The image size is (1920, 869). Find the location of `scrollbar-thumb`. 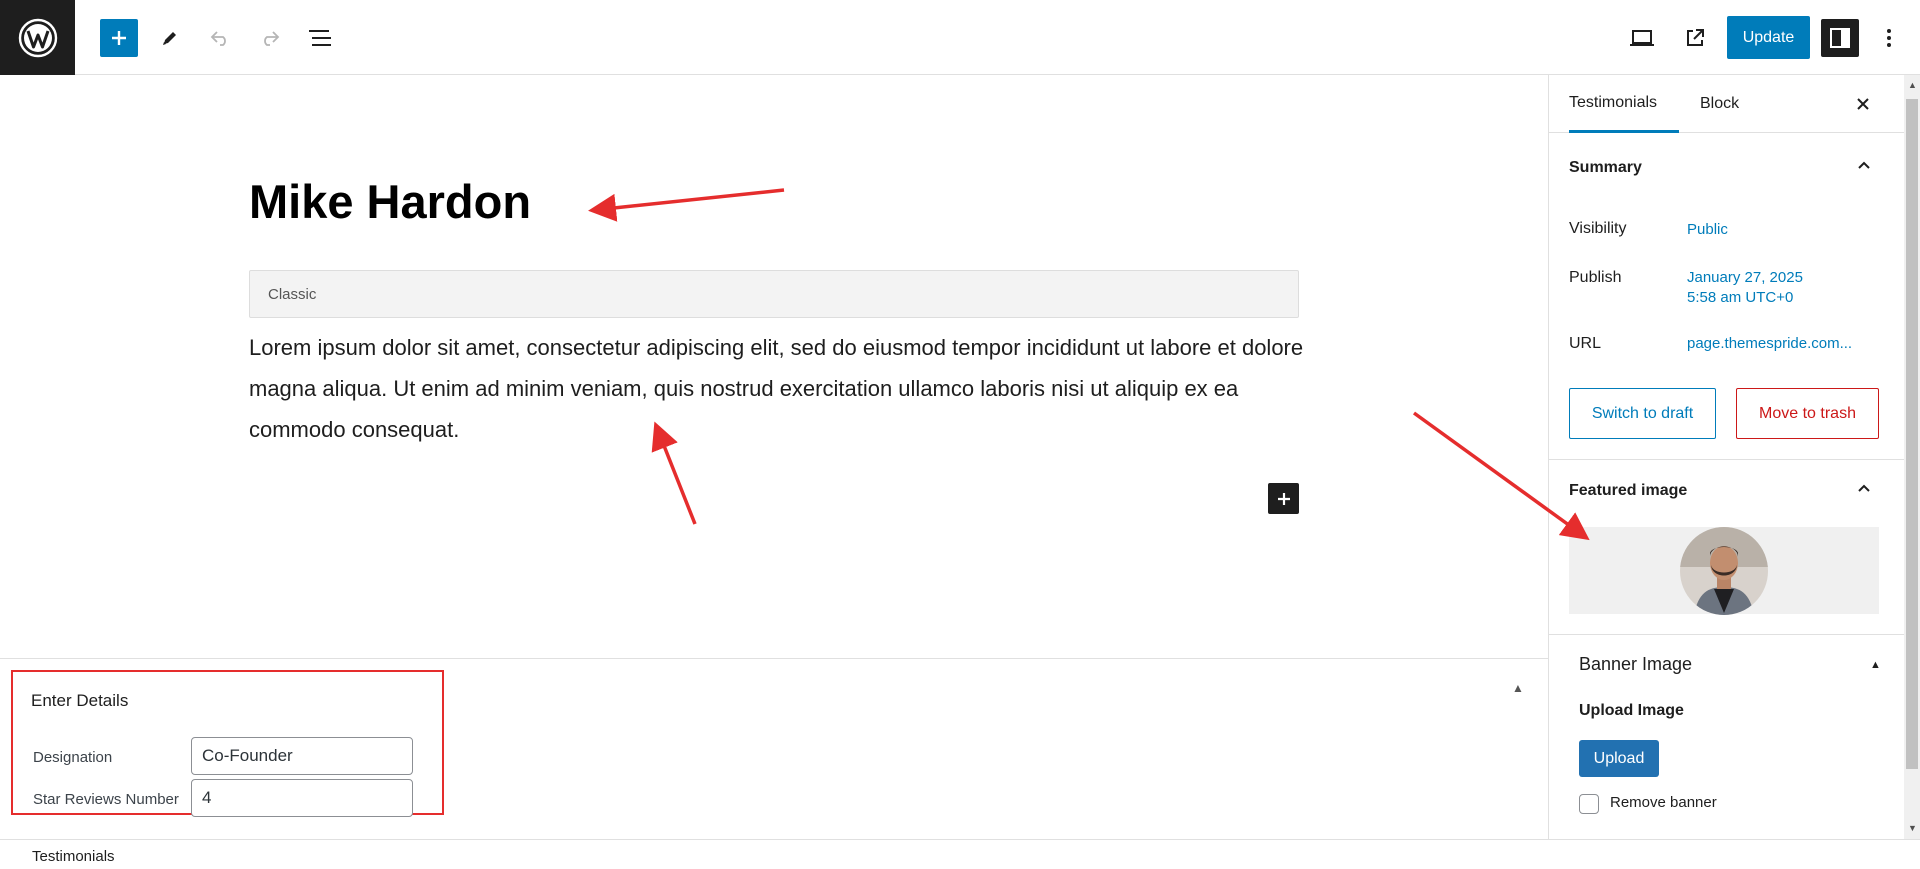

scrollbar-thumb is located at coordinates (1912, 434).